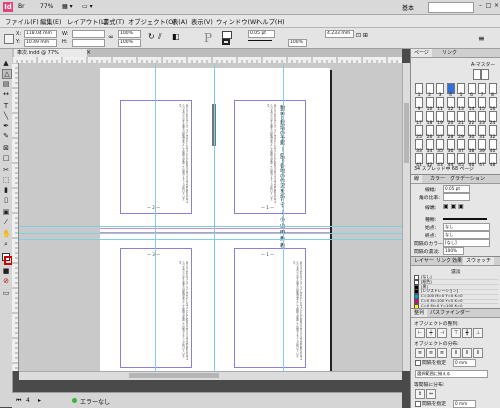  I want to click on inset-field: 4.233 mm, so click(339, 34).